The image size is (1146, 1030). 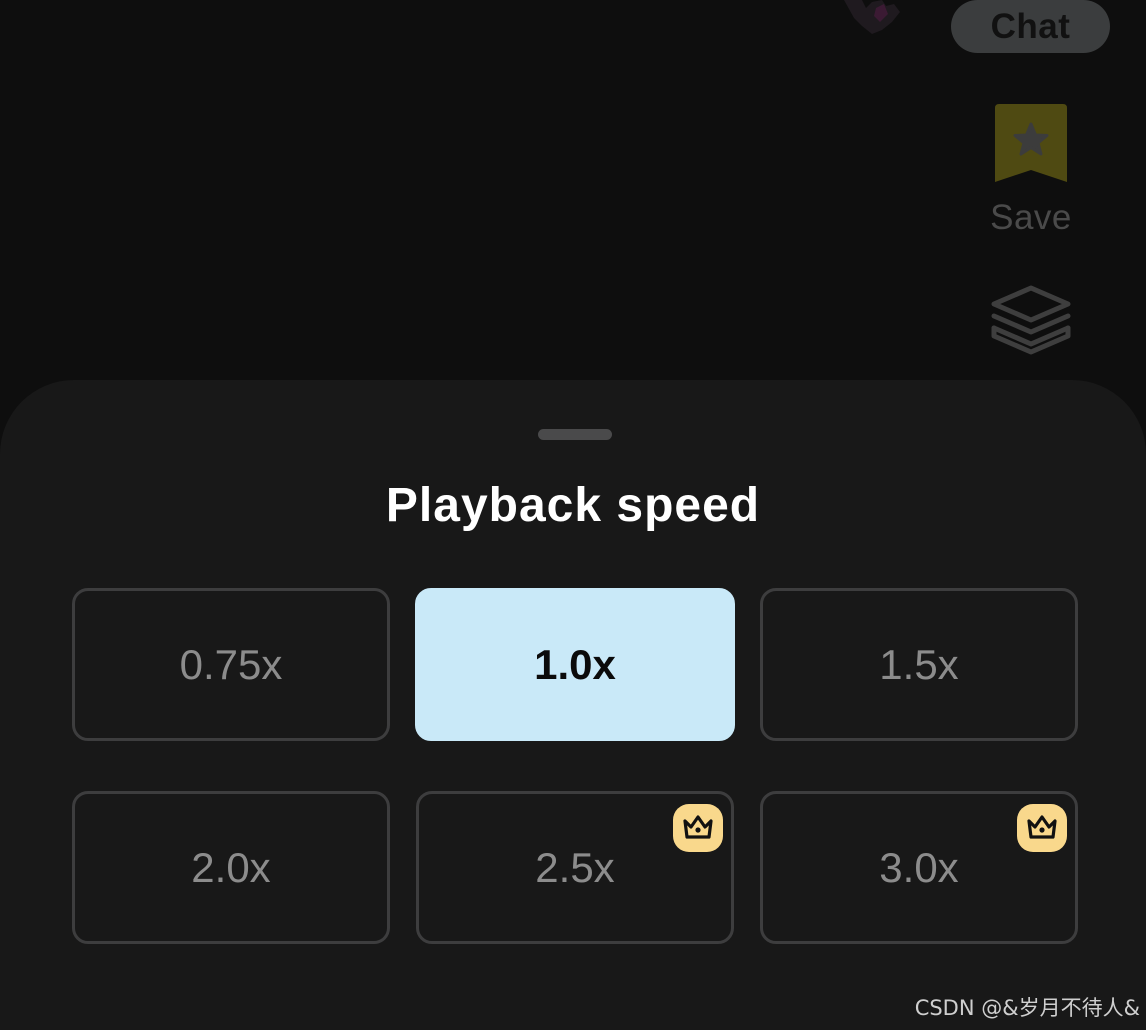 I want to click on speed-option-label: 1.5x, so click(x=919, y=664).